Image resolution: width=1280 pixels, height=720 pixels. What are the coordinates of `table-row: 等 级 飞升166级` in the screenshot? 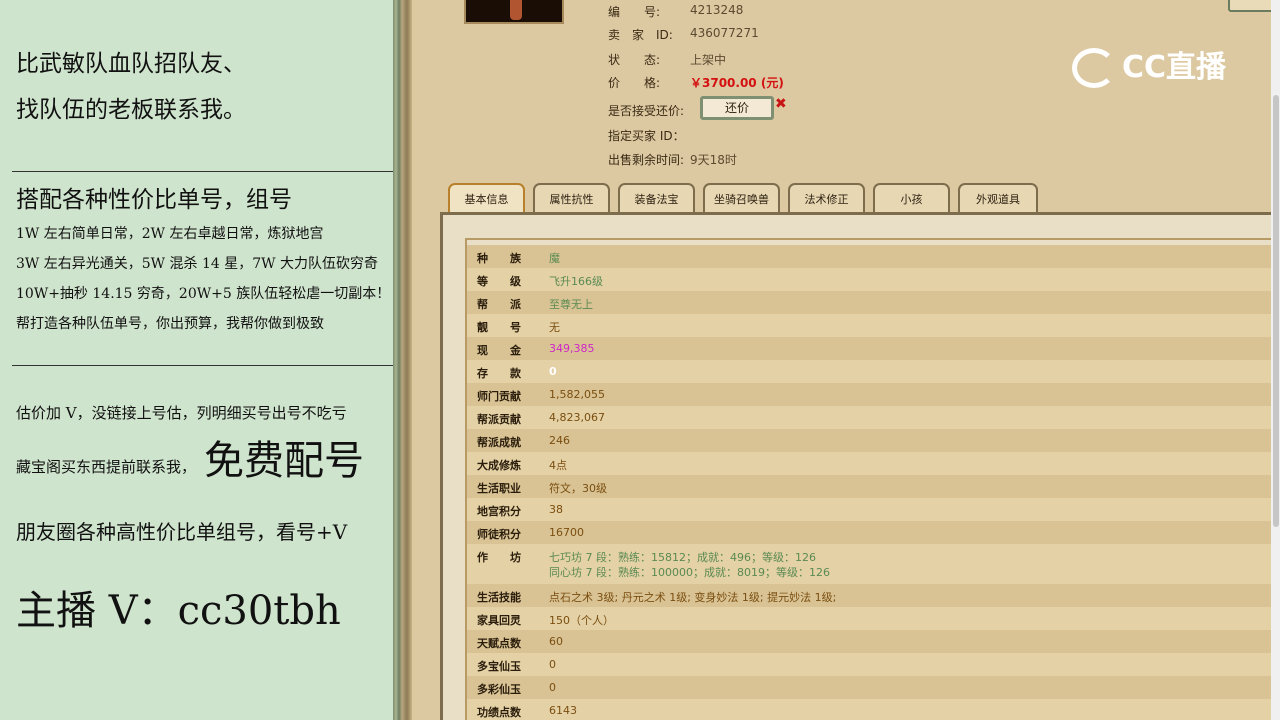 It's located at (873, 279).